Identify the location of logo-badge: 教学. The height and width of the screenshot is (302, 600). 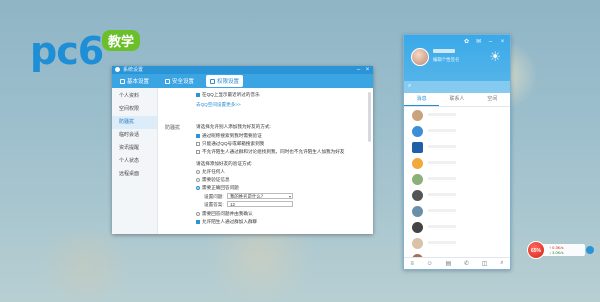
(121, 40).